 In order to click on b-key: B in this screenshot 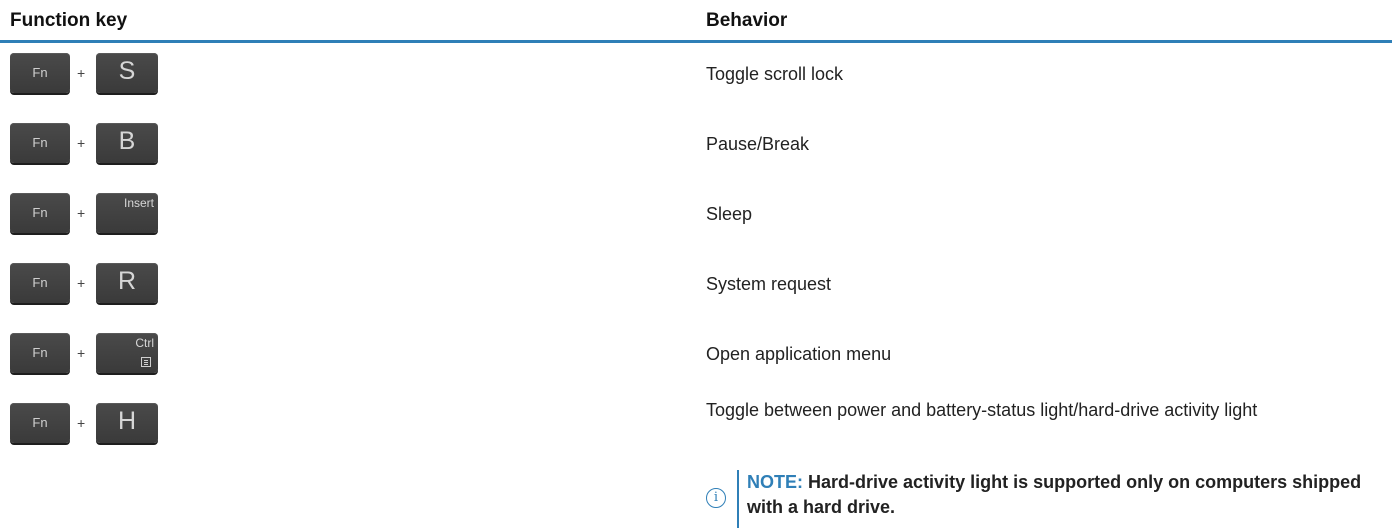, I will do `click(127, 143)`.